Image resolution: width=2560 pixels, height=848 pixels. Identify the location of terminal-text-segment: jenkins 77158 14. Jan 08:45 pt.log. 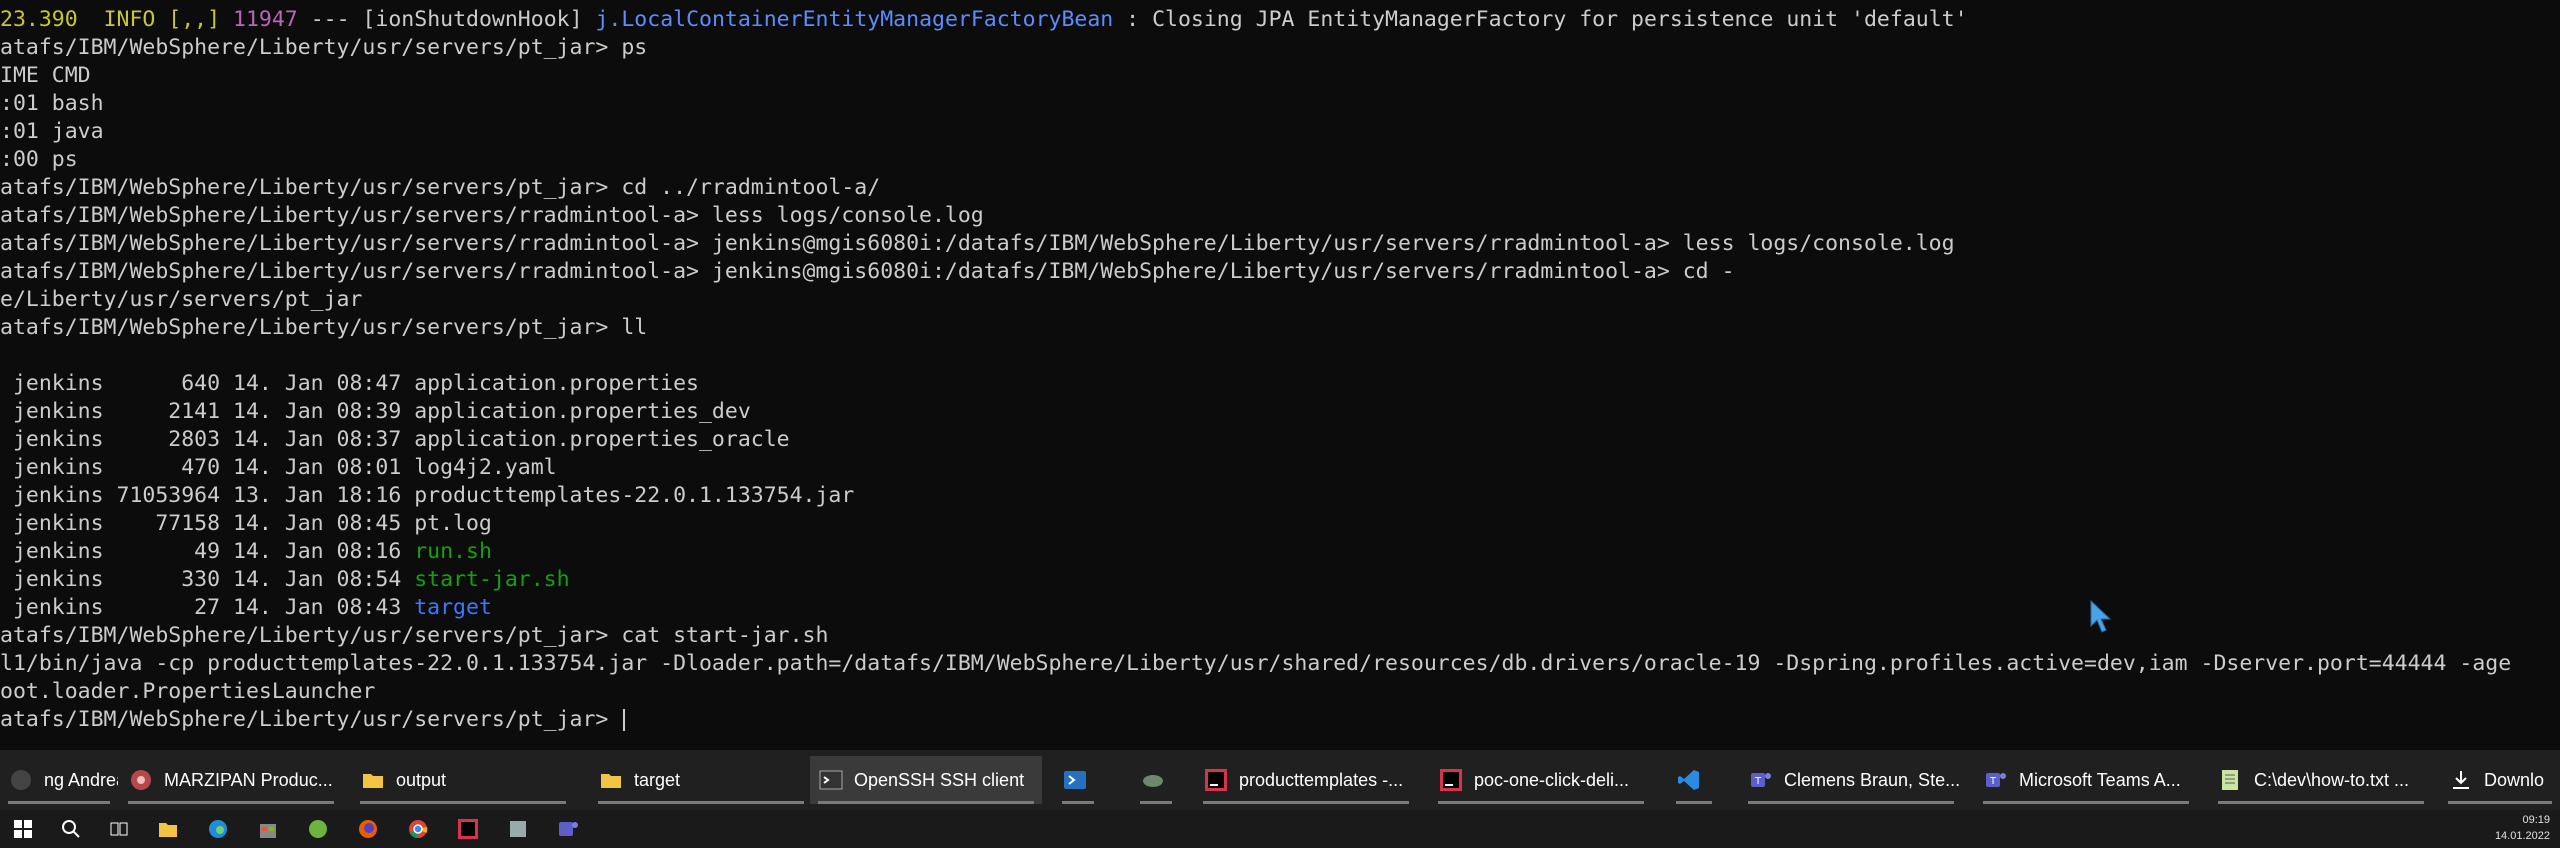
(246, 523).